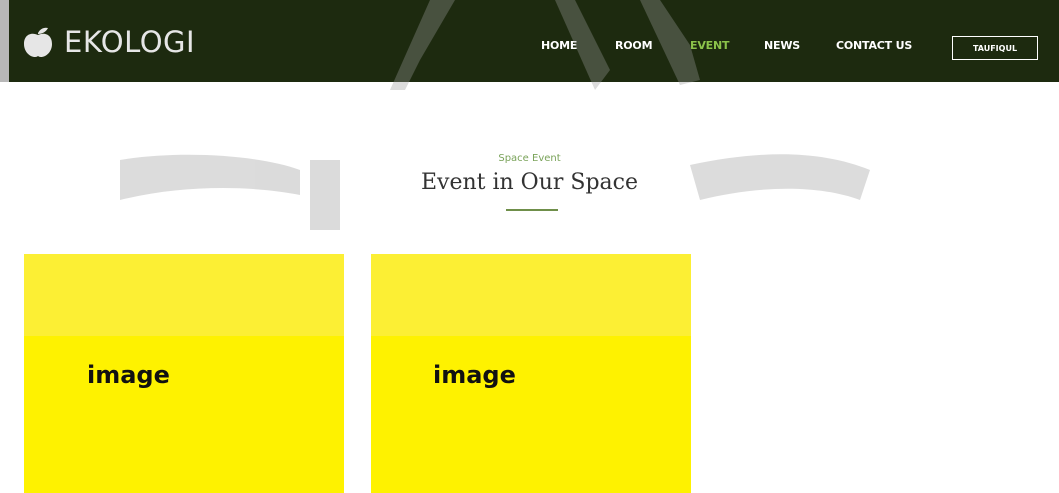 The width and height of the screenshot is (1059, 493). What do you see at coordinates (782, 45) in the screenshot?
I see `nav-news: NEWS` at bounding box center [782, 45].